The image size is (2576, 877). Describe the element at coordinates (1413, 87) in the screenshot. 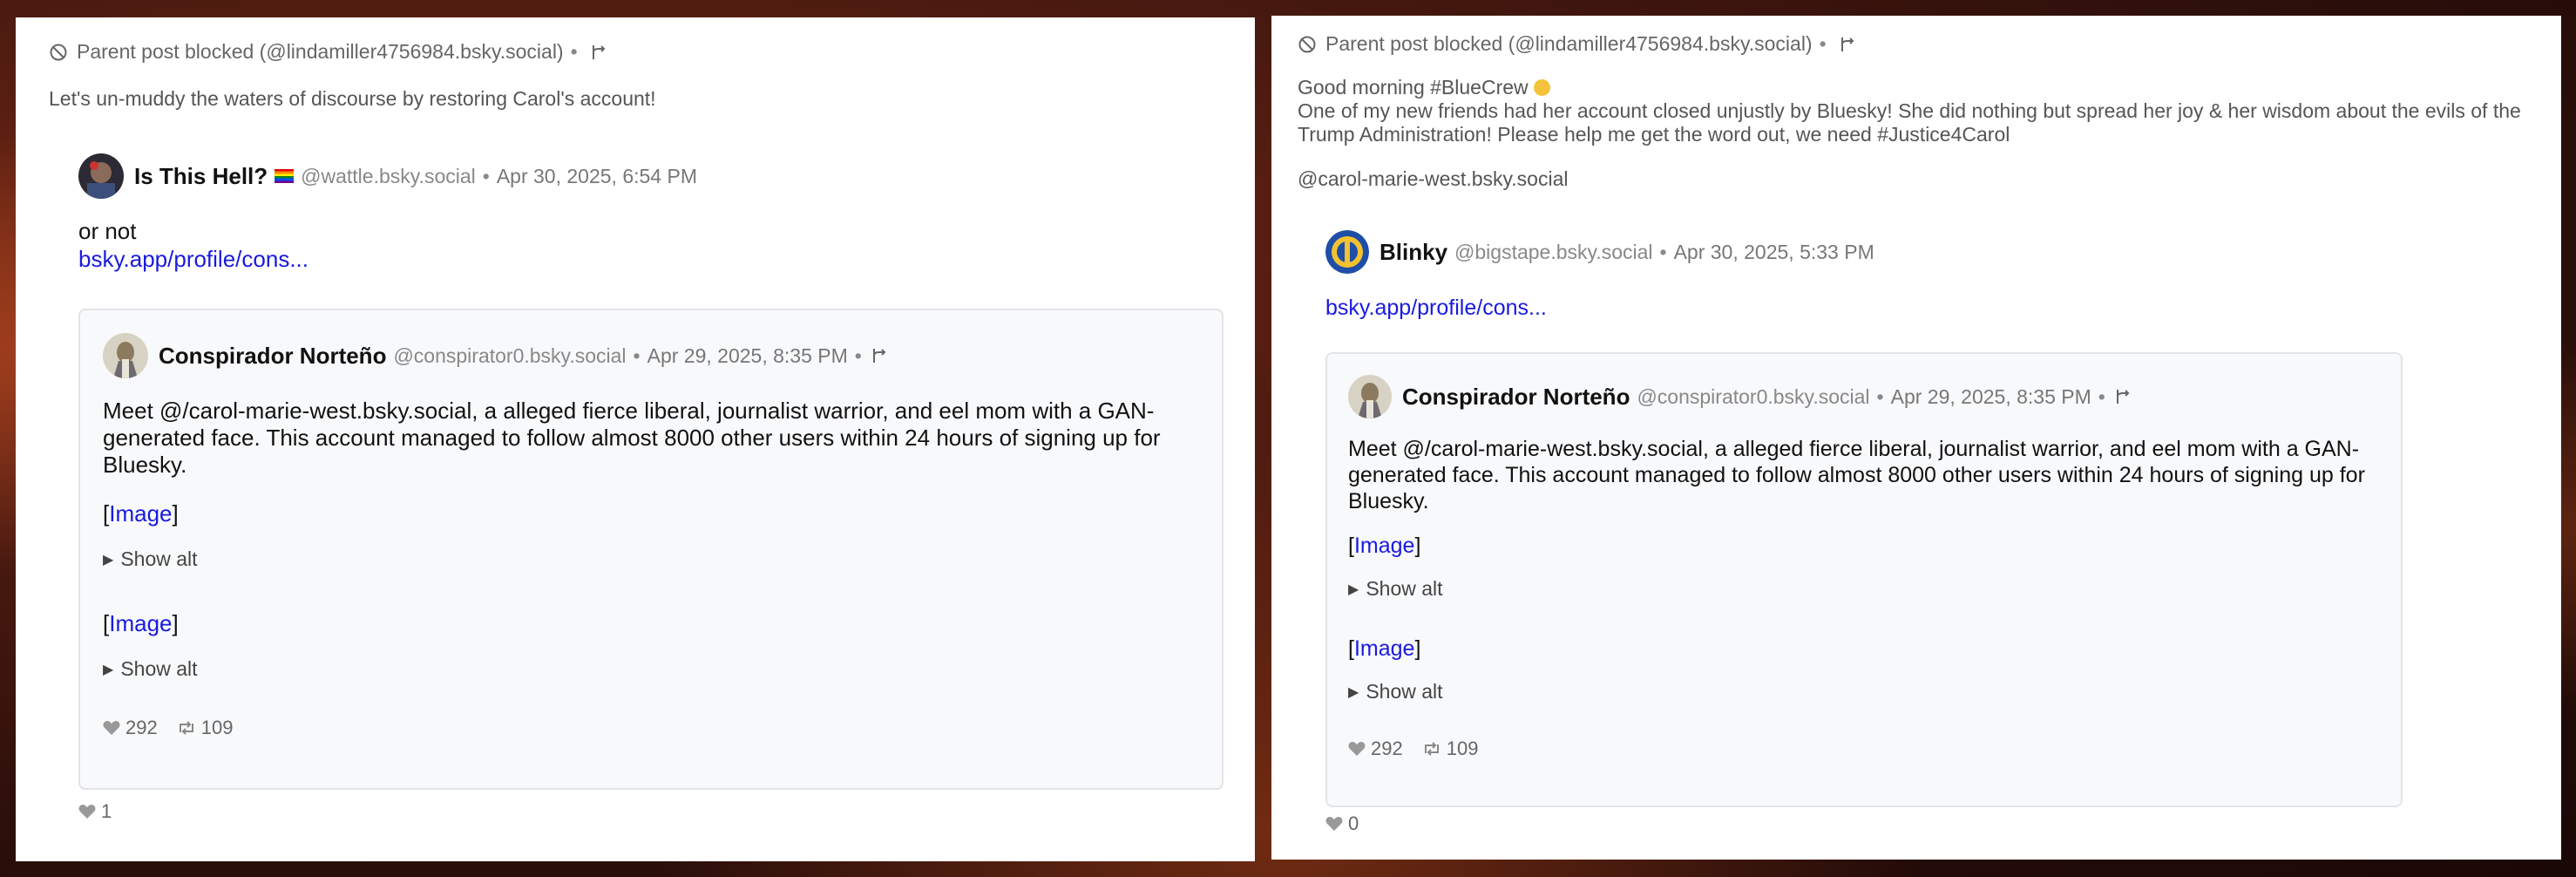

I see `post-line-greeting: Good morning #BlueCrew` at that location.